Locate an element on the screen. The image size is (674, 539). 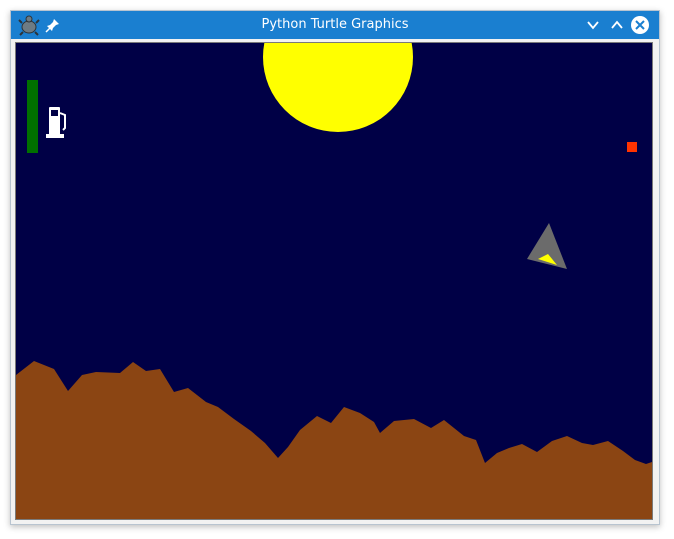
fuel-gauge-bar is located at coordinates (32, 116).